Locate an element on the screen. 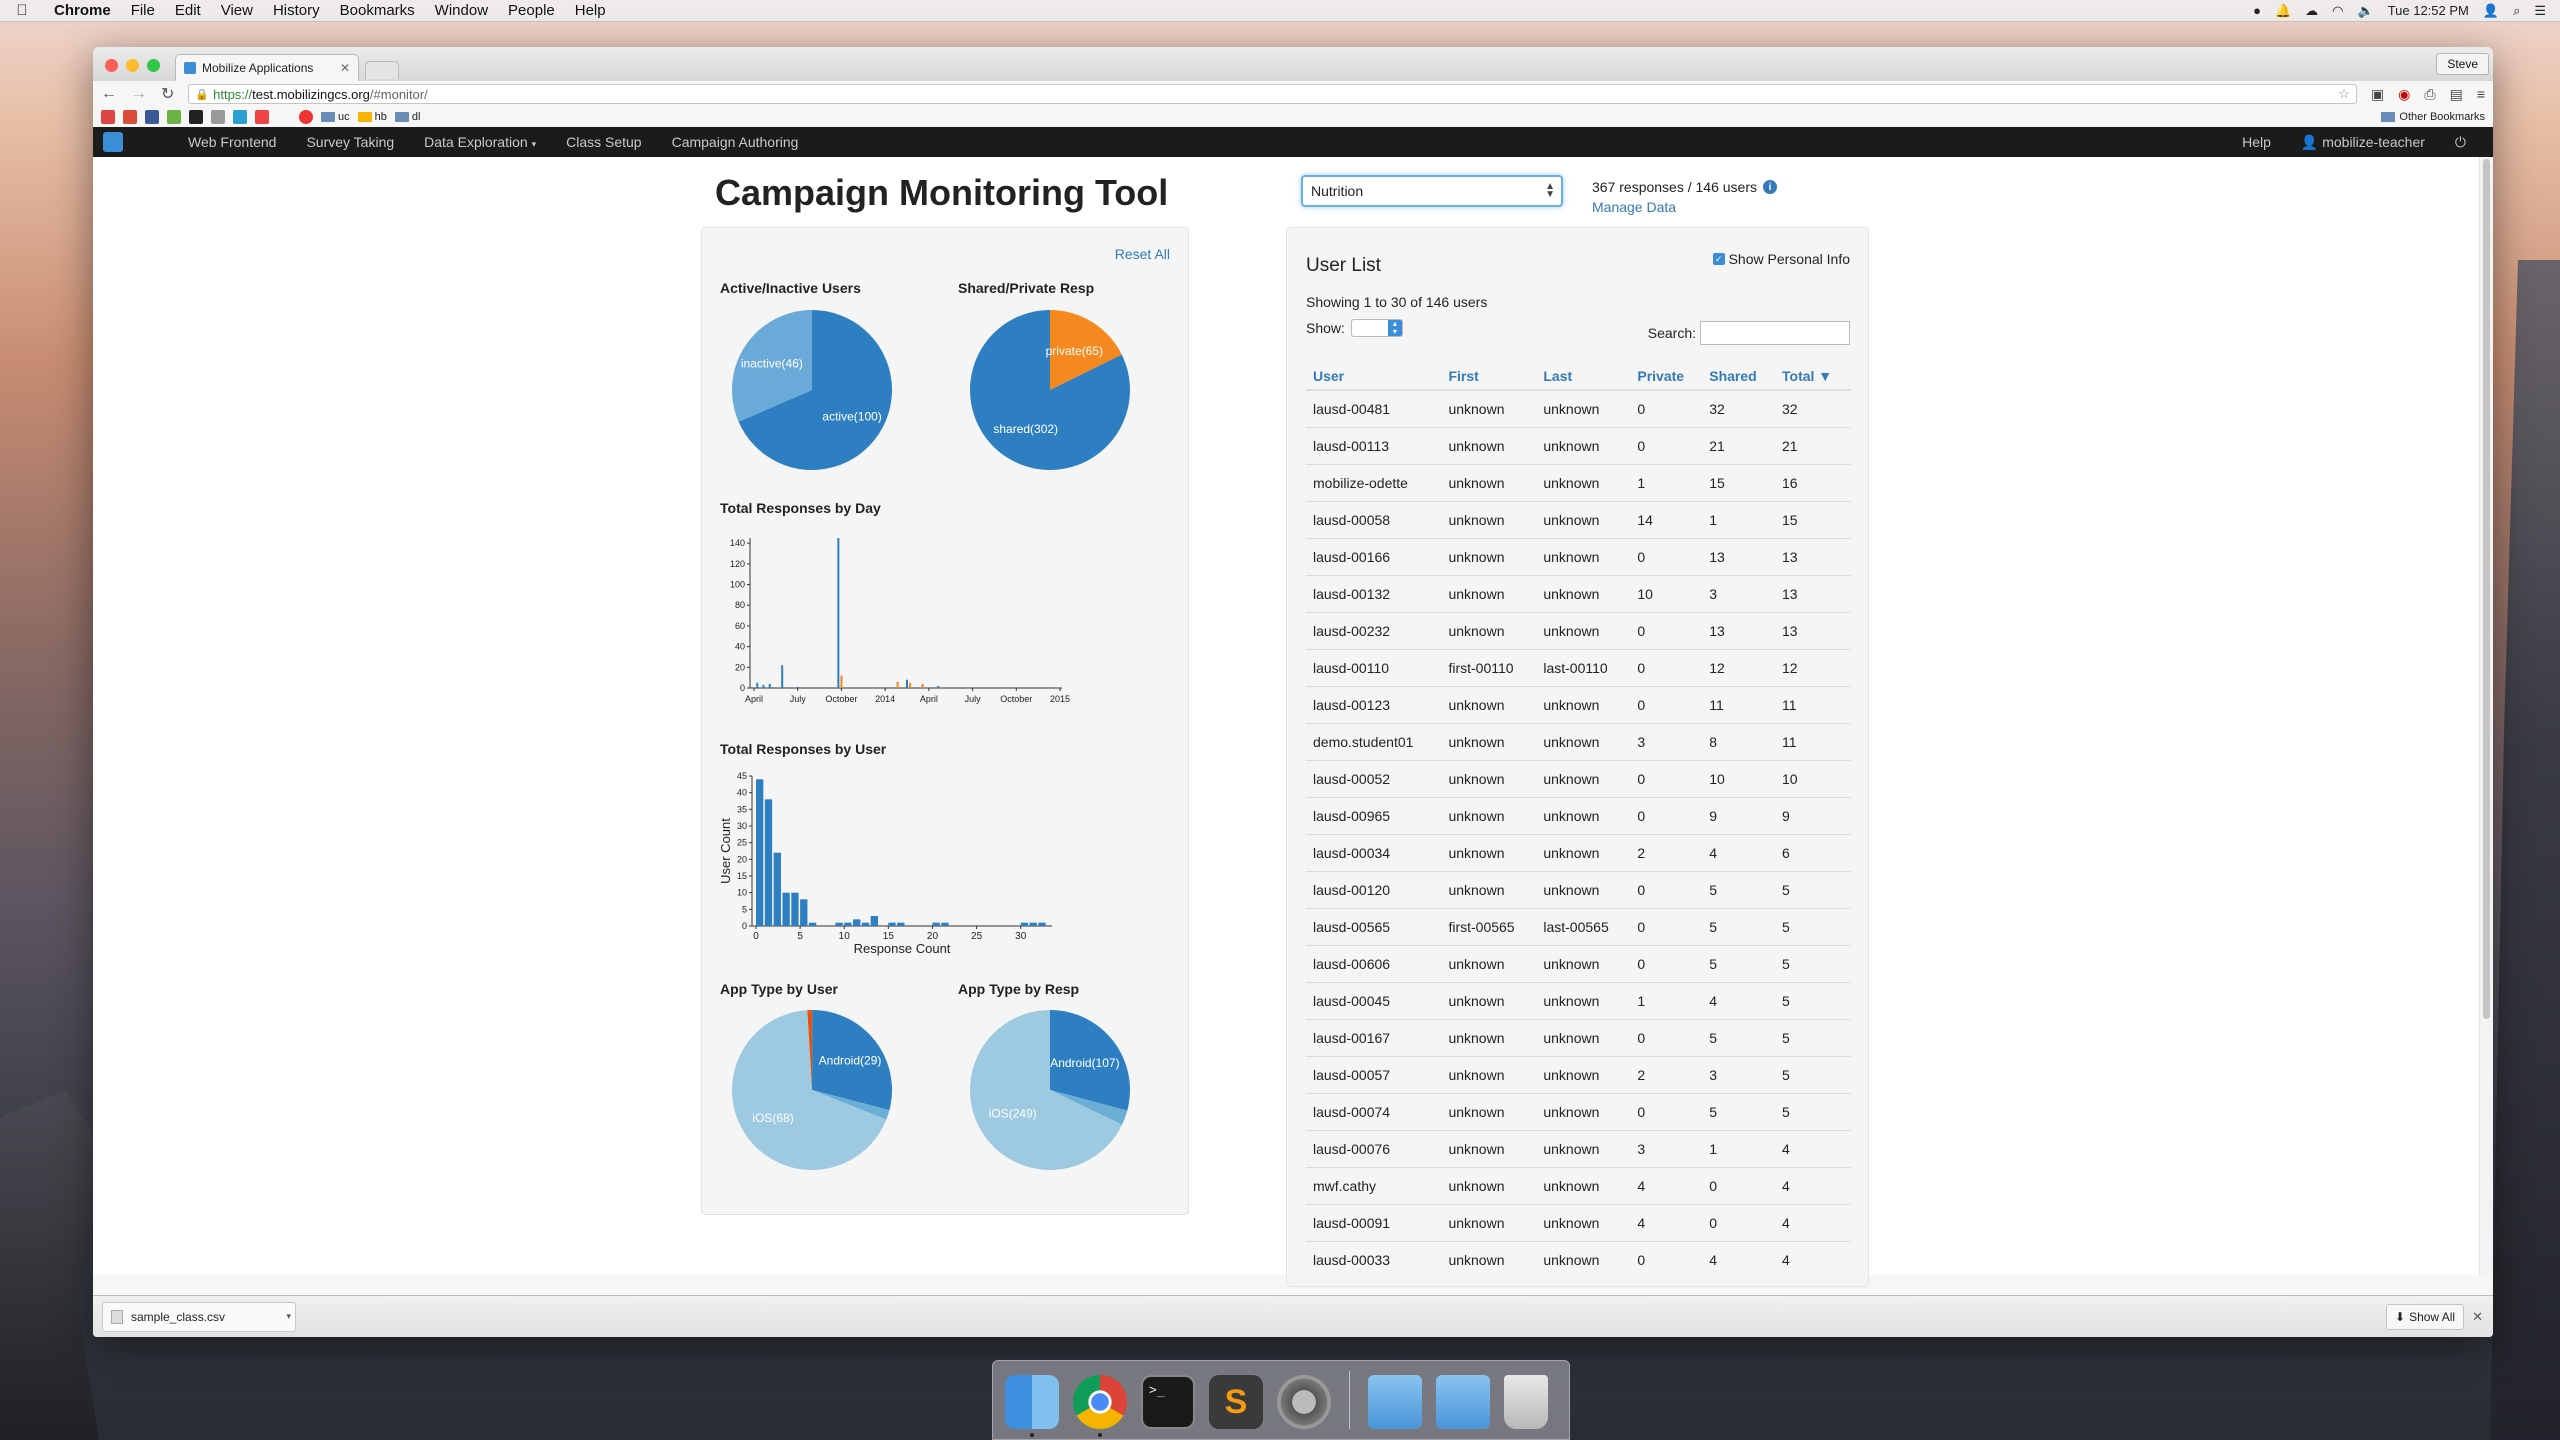 Image resolution: width=2560 pixels, height=1440 pixels. spotlight-icon: ⌕ is located at coordinates (2516, 11).